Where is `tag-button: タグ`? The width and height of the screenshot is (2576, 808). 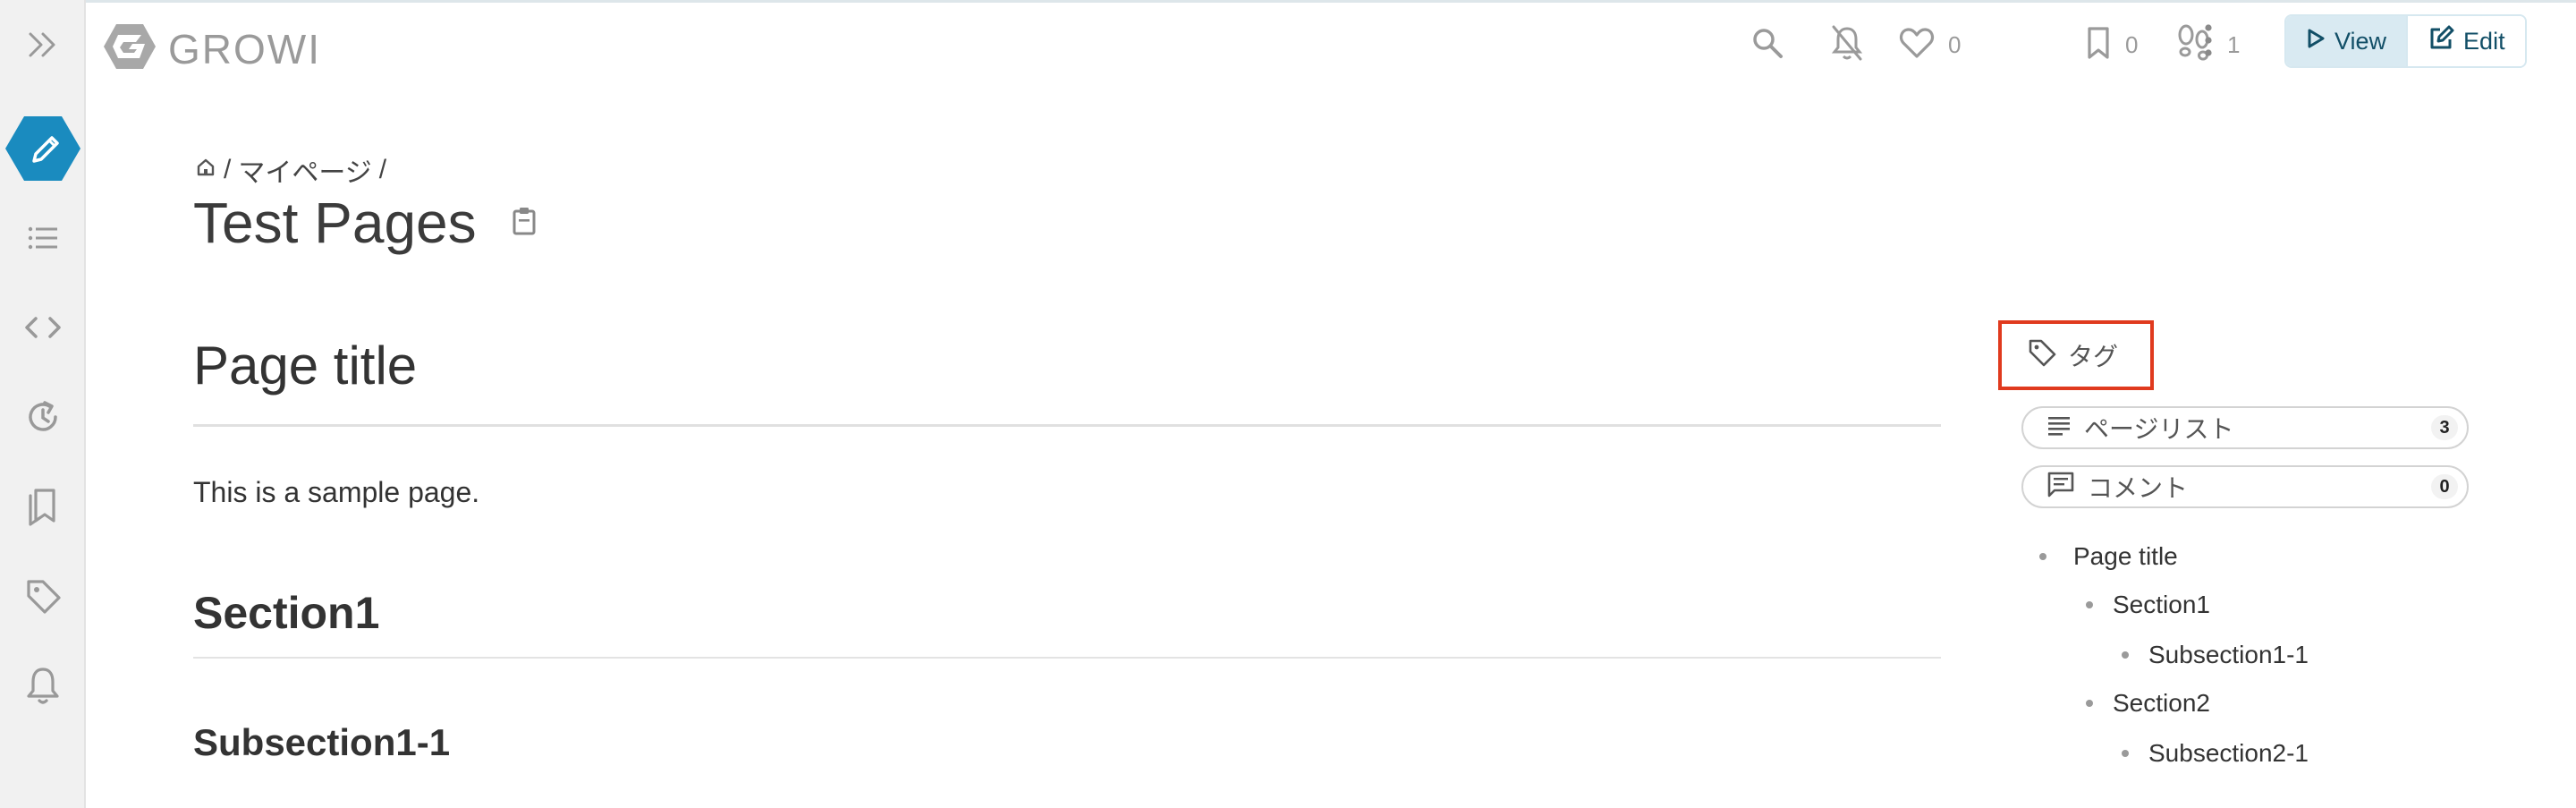
tag-button: タグ is located at coordinates (2076, 355).